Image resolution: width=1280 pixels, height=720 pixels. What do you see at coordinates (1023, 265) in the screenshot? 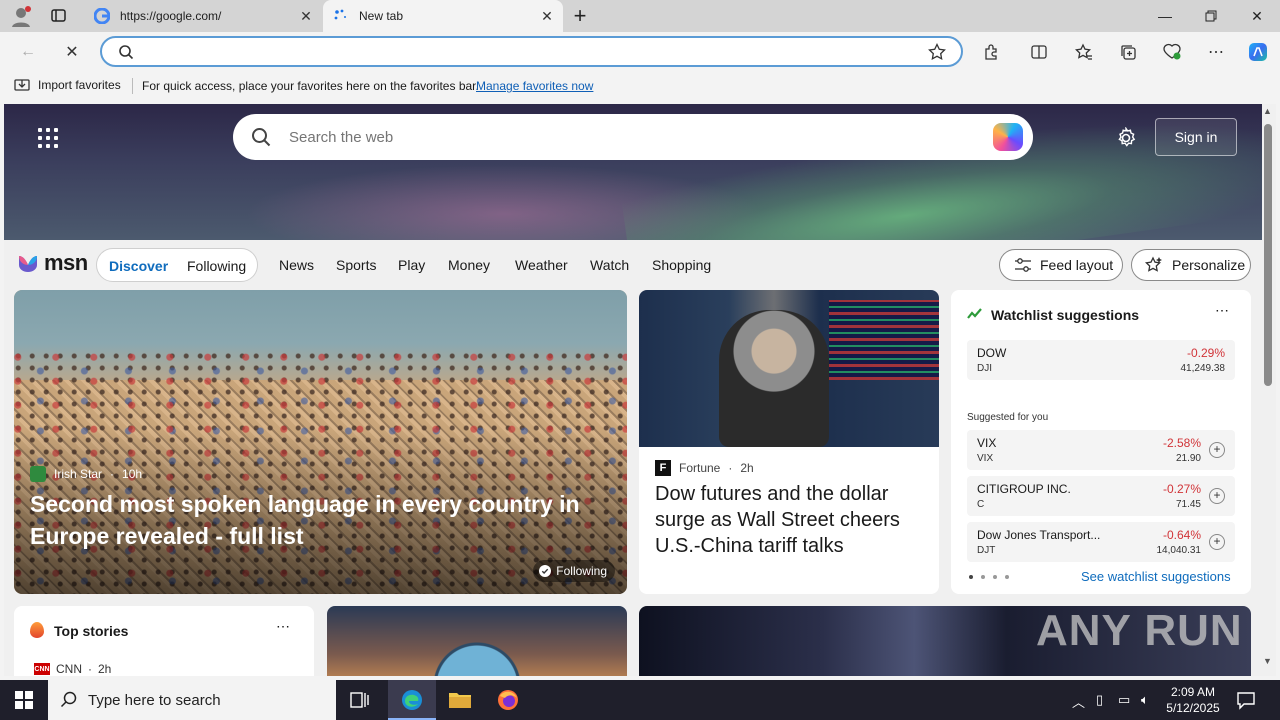
I see `sliders-icon` at bounding box center [1023, 265].